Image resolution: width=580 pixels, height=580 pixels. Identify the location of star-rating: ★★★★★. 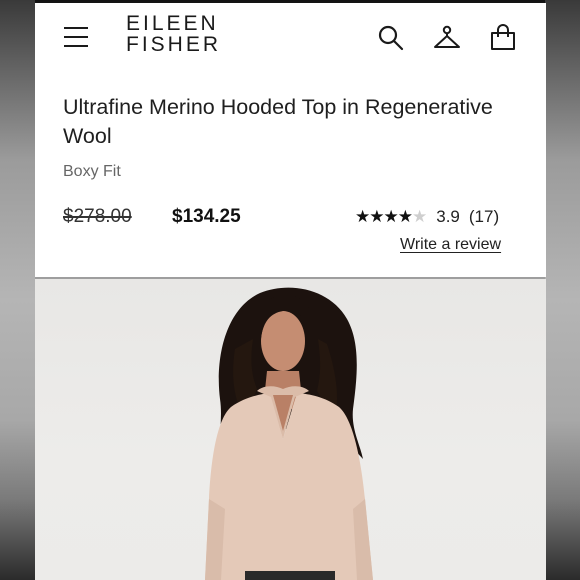
(391, 217).